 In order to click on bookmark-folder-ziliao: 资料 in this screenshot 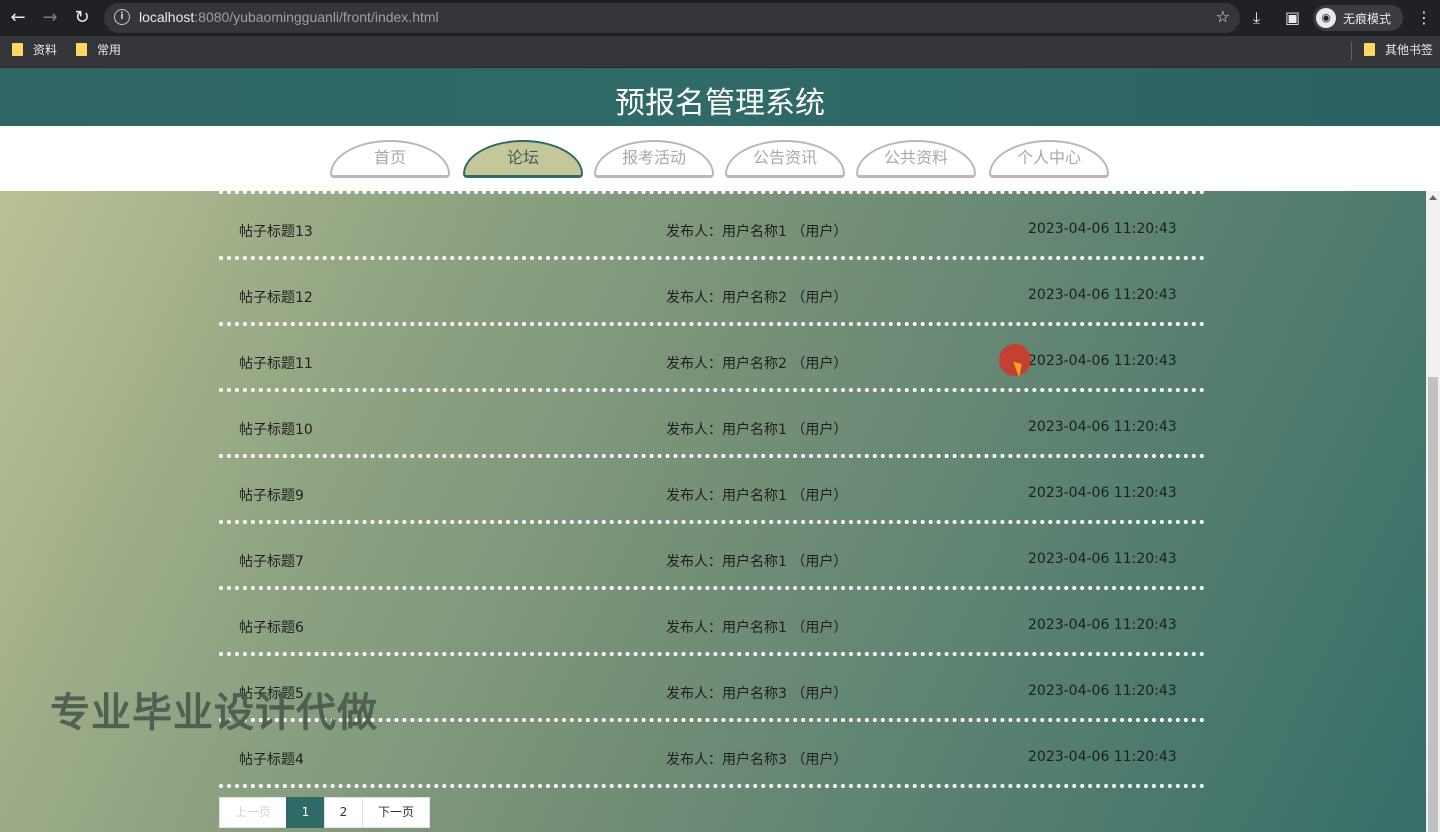, I will do `click(34, 52)`.